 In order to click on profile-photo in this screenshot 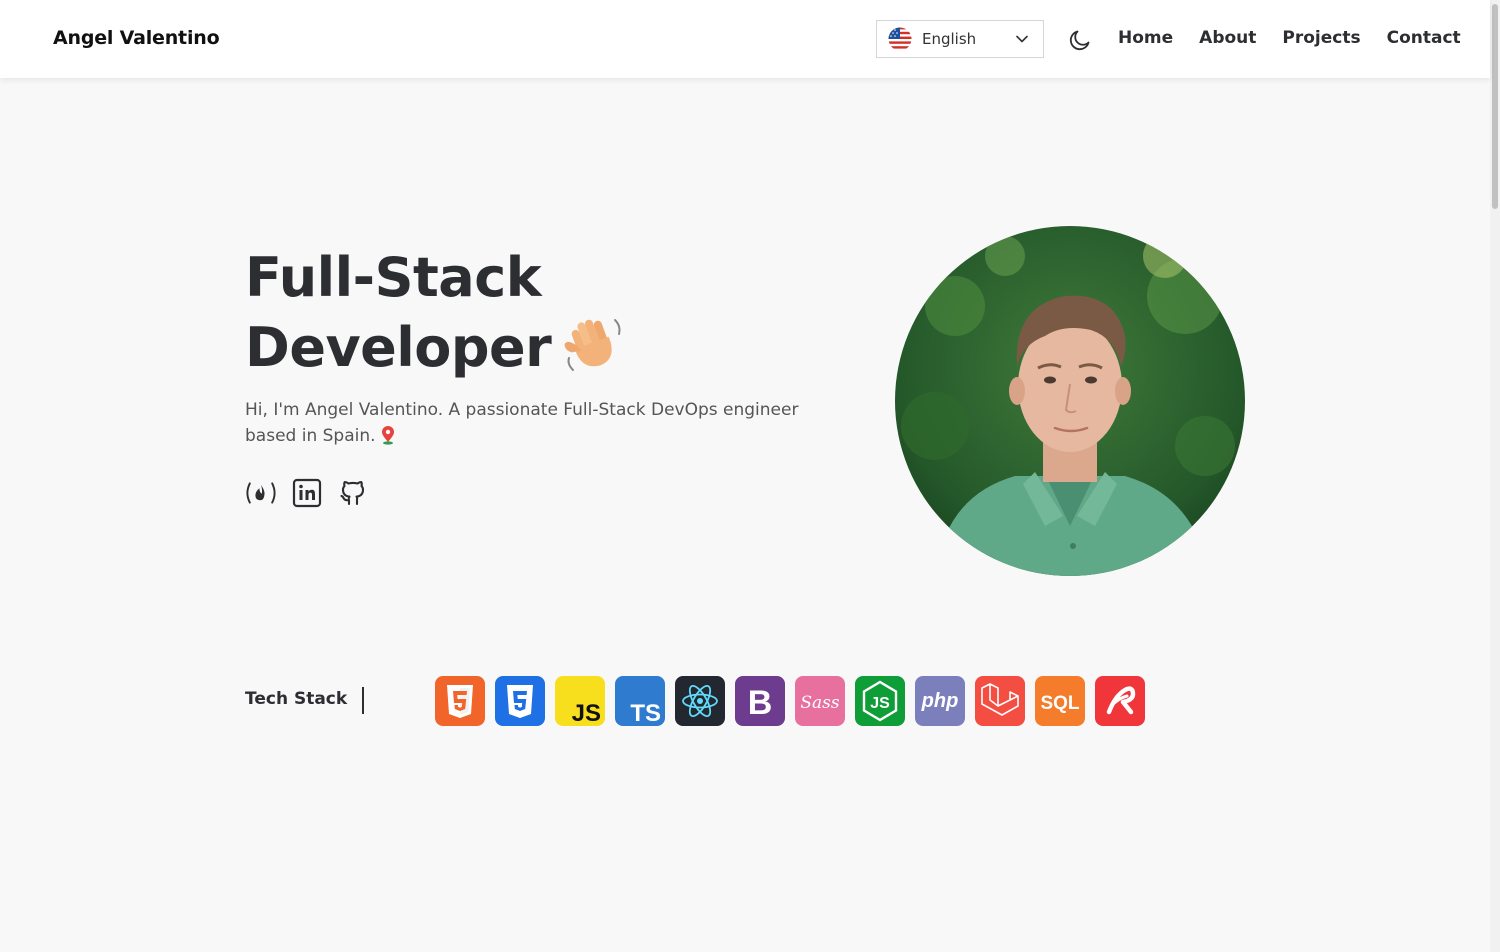, I will do `click(1070, 401)`.